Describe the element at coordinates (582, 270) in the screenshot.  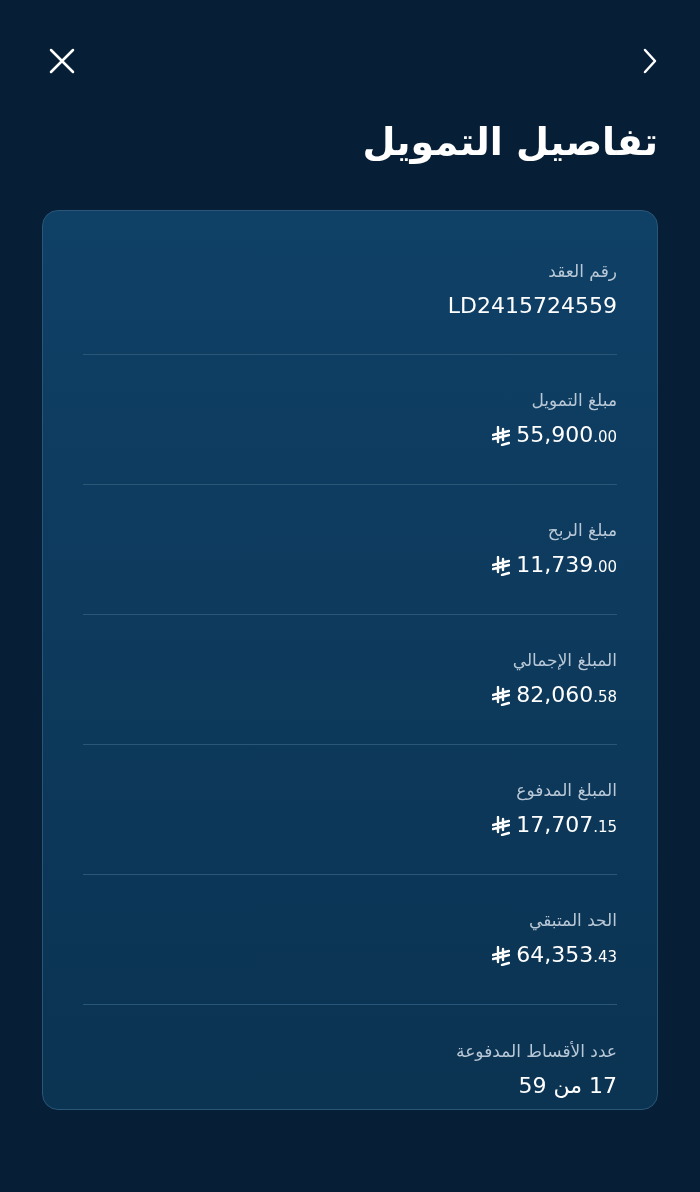
I see `field-label: رقم العقد` at that location.